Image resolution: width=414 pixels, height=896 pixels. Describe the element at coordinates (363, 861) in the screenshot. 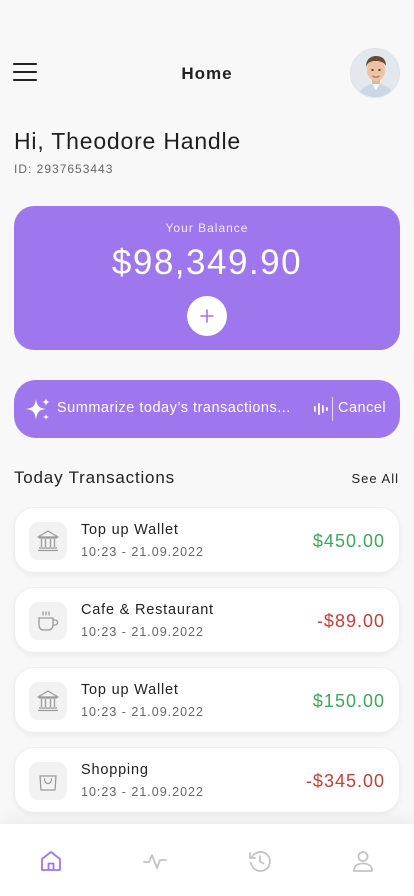

I see `profile-icon` at that location.